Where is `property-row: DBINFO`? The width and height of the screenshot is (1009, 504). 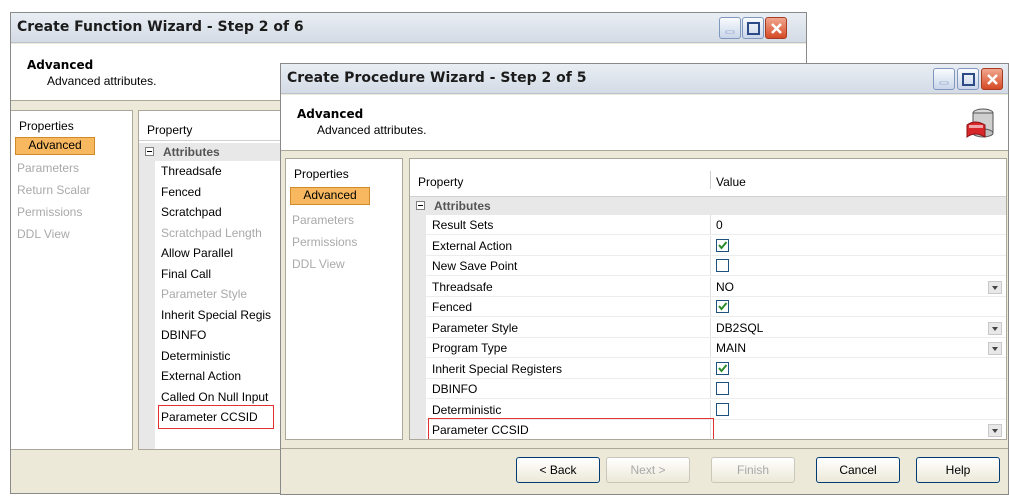 property-row: DBINFO is located at coordinates (716, 389).